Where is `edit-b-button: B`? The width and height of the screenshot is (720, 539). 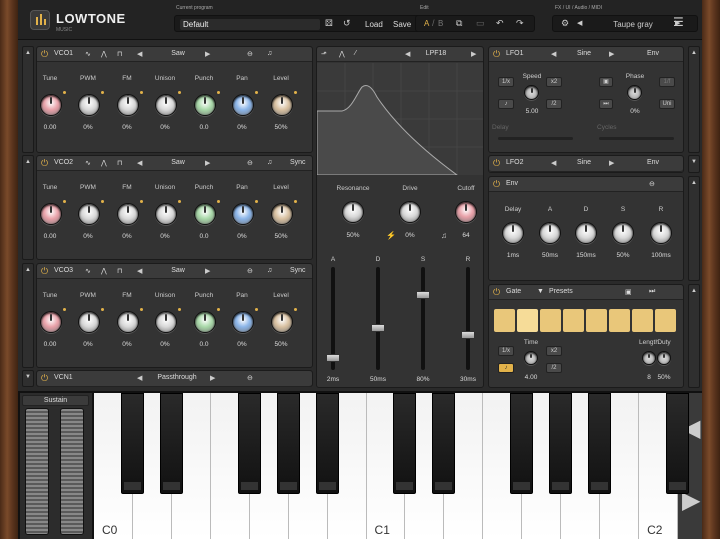
edit-b-button: B is located at coordinates (440, 23).